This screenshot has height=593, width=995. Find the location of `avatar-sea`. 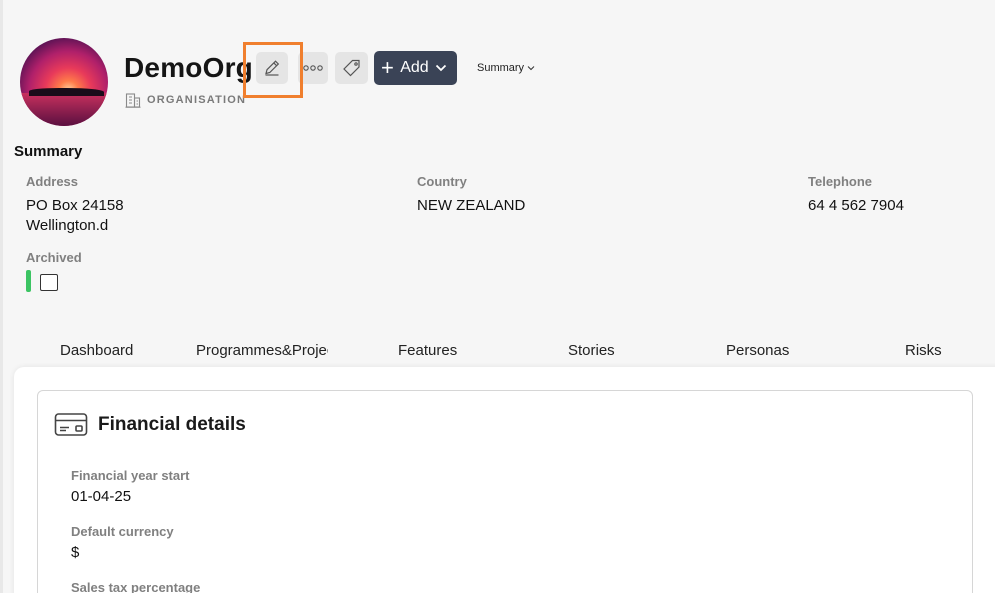

avatar-sea is located at coordinates (64, 109).